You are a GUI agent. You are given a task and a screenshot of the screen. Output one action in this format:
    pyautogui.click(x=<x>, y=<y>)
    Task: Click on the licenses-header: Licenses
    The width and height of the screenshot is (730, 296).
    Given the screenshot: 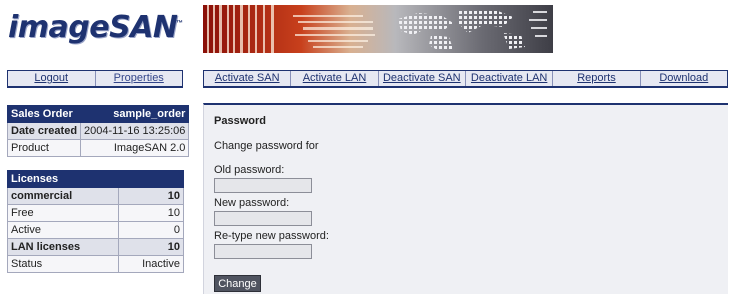 What is the action you would take?
    pyautogui.click(x=95, y=179)
    